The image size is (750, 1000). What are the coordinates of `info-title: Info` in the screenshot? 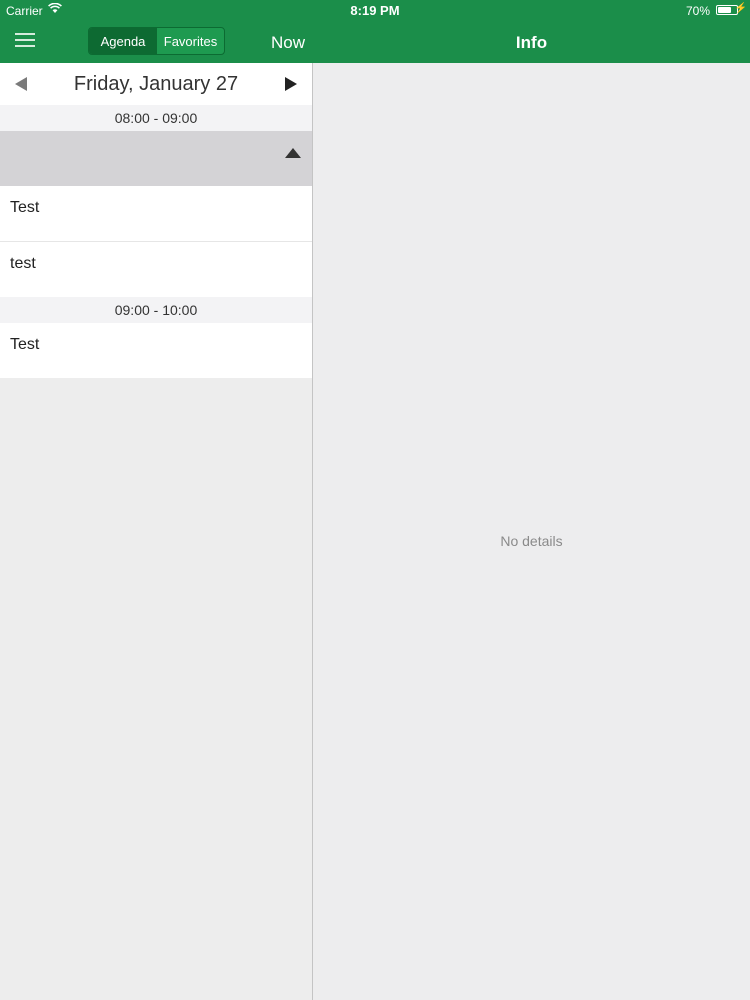 It's located at (531, 42).